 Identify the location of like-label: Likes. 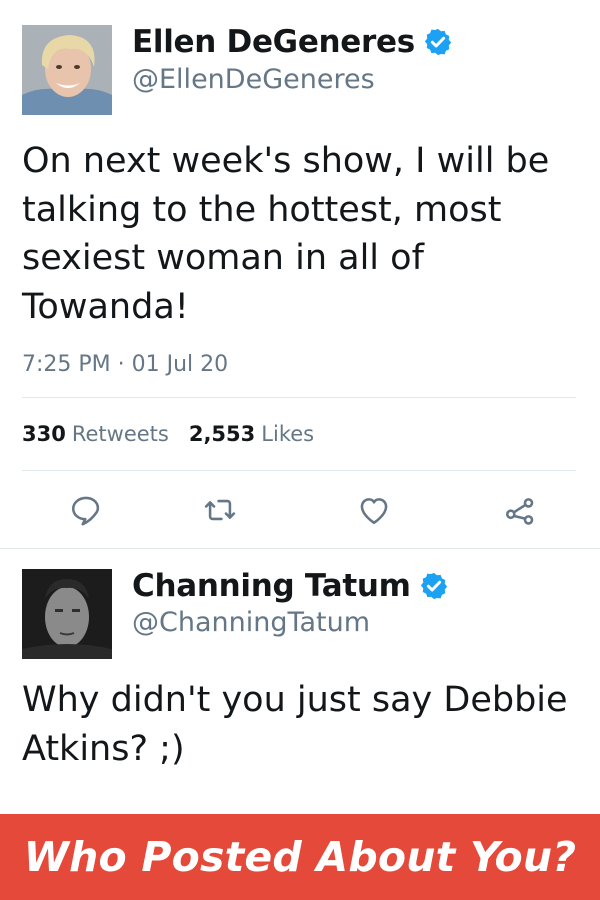
(288, 434).